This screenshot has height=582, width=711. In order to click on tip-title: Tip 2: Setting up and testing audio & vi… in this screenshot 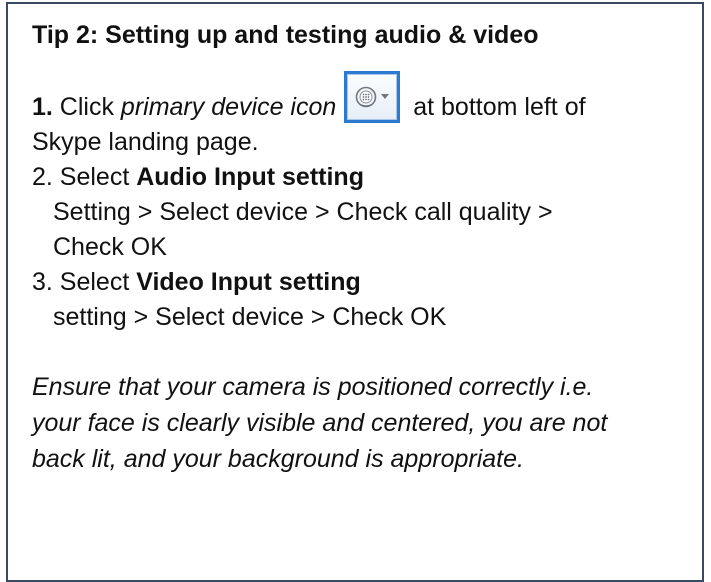, I will do `click(285, 35)`.